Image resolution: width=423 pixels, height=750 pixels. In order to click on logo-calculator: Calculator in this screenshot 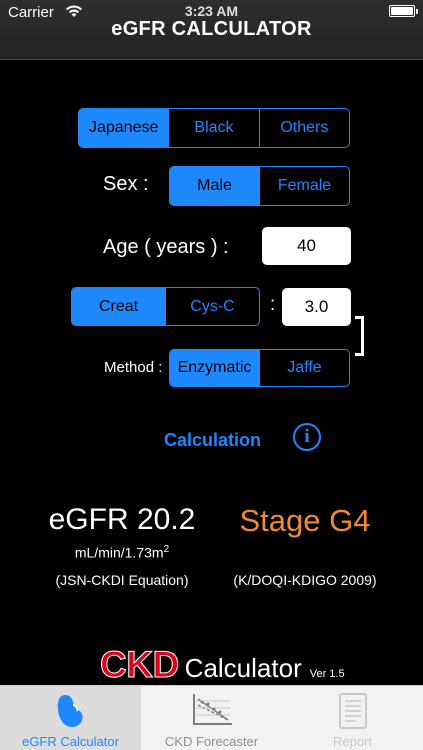, I will do `click(243, 668)`.